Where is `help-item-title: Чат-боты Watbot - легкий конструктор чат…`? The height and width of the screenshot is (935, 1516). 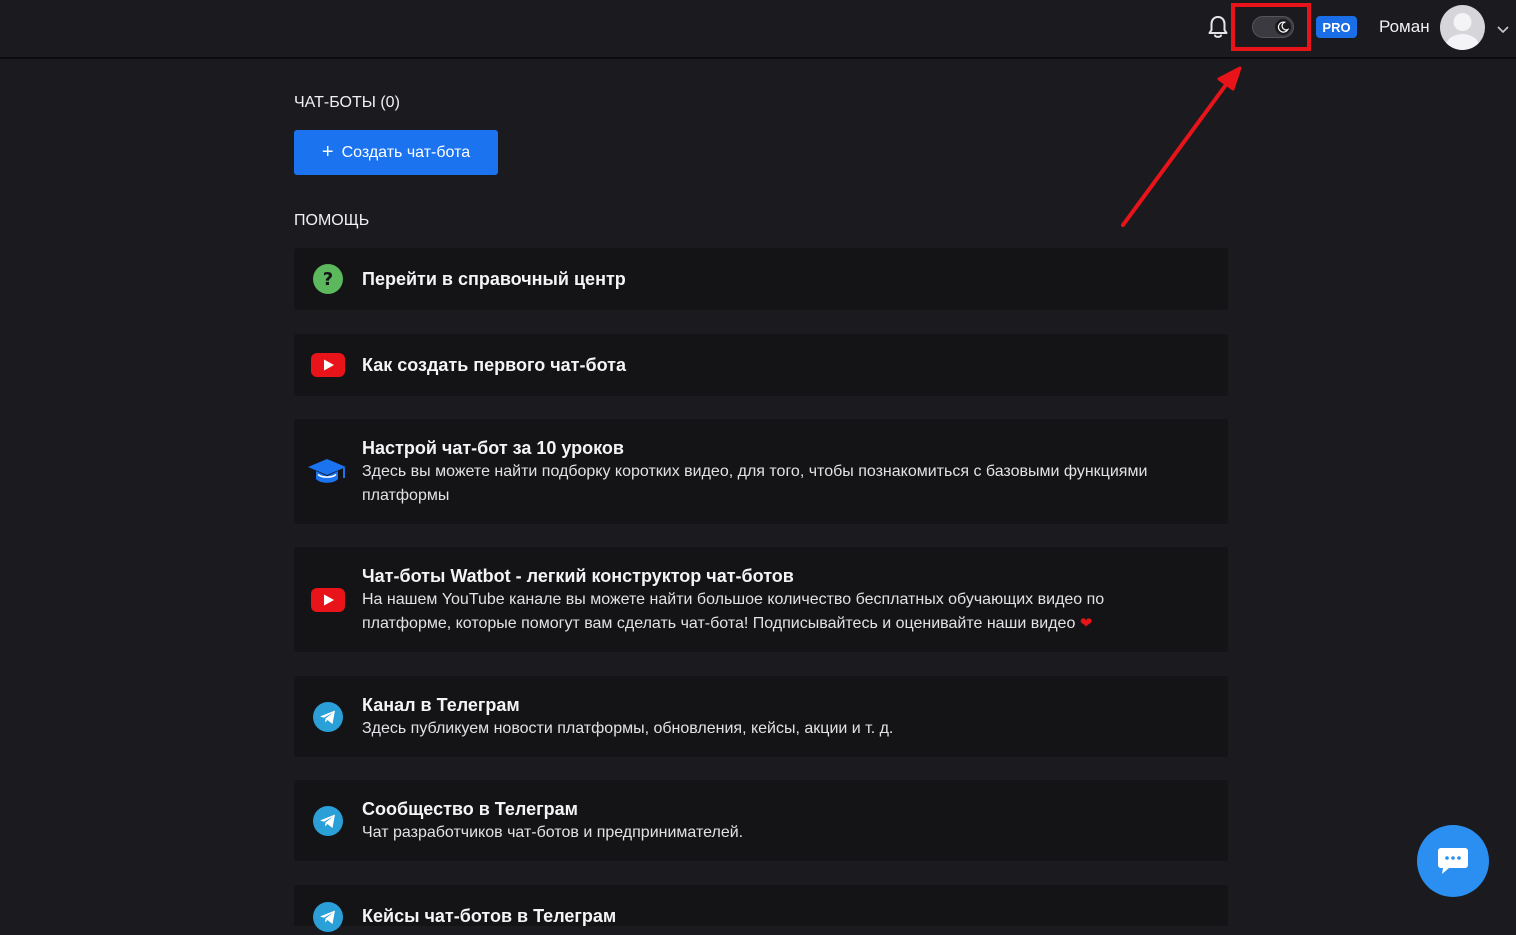
help-item-title: Чат-боты Watbot - легкий конструктор чат… is located at coordinates (578, 576).